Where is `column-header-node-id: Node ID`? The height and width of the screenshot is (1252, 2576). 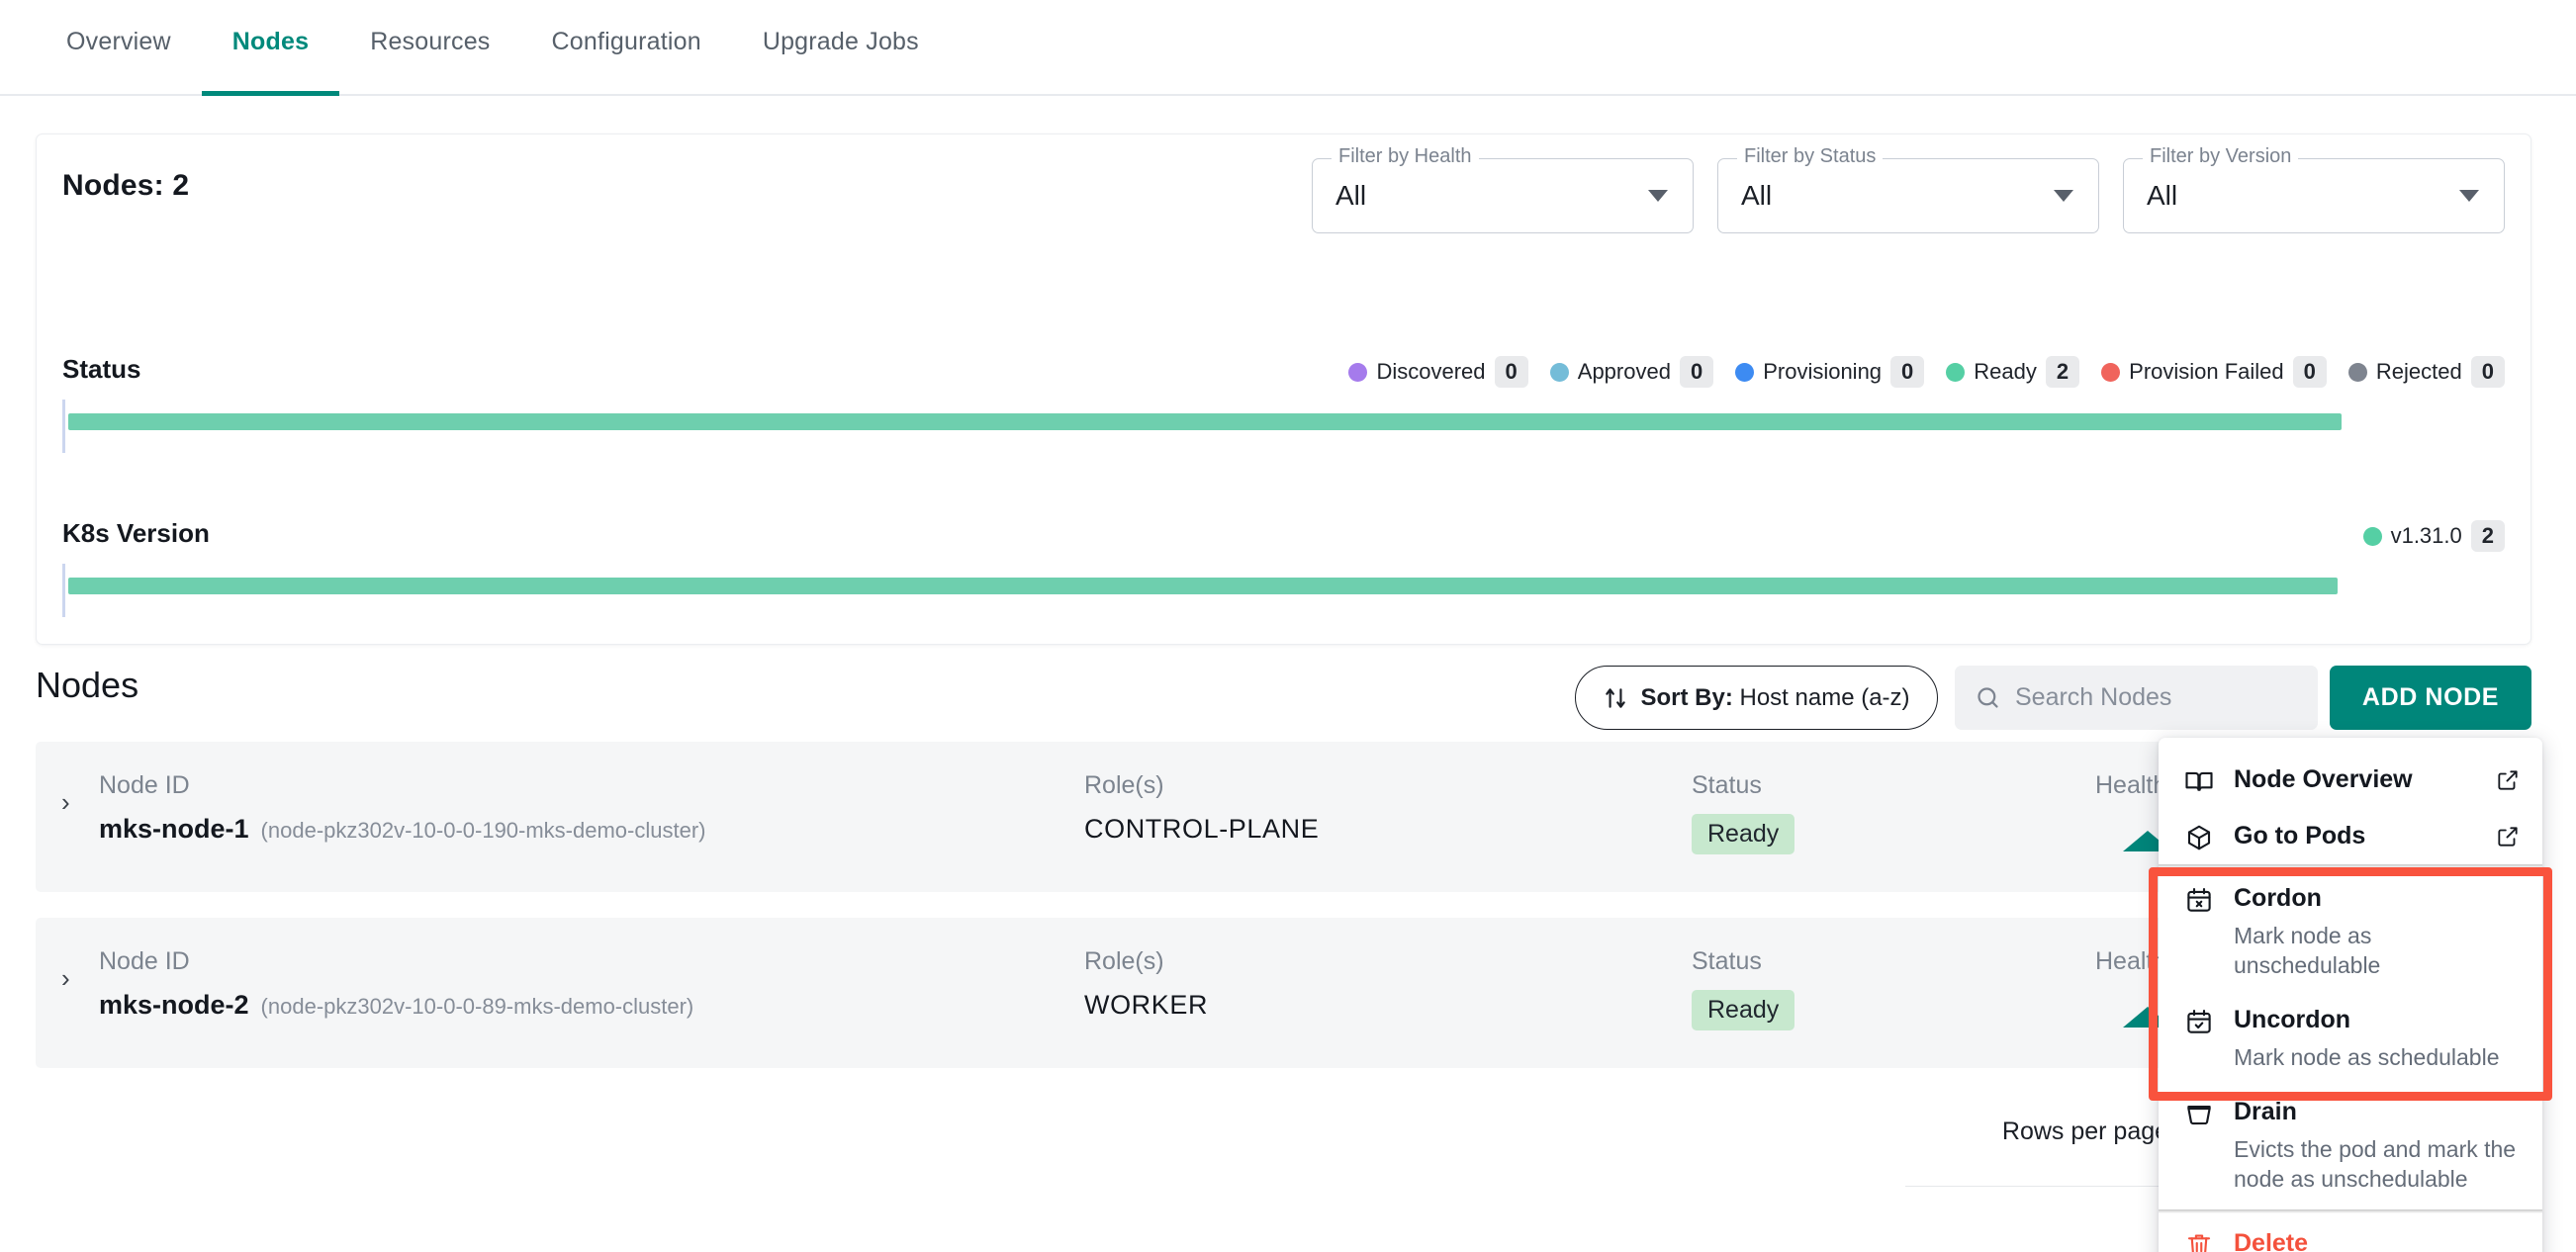
column-header-node-id: Node ID is located at coordinates (145, 785).